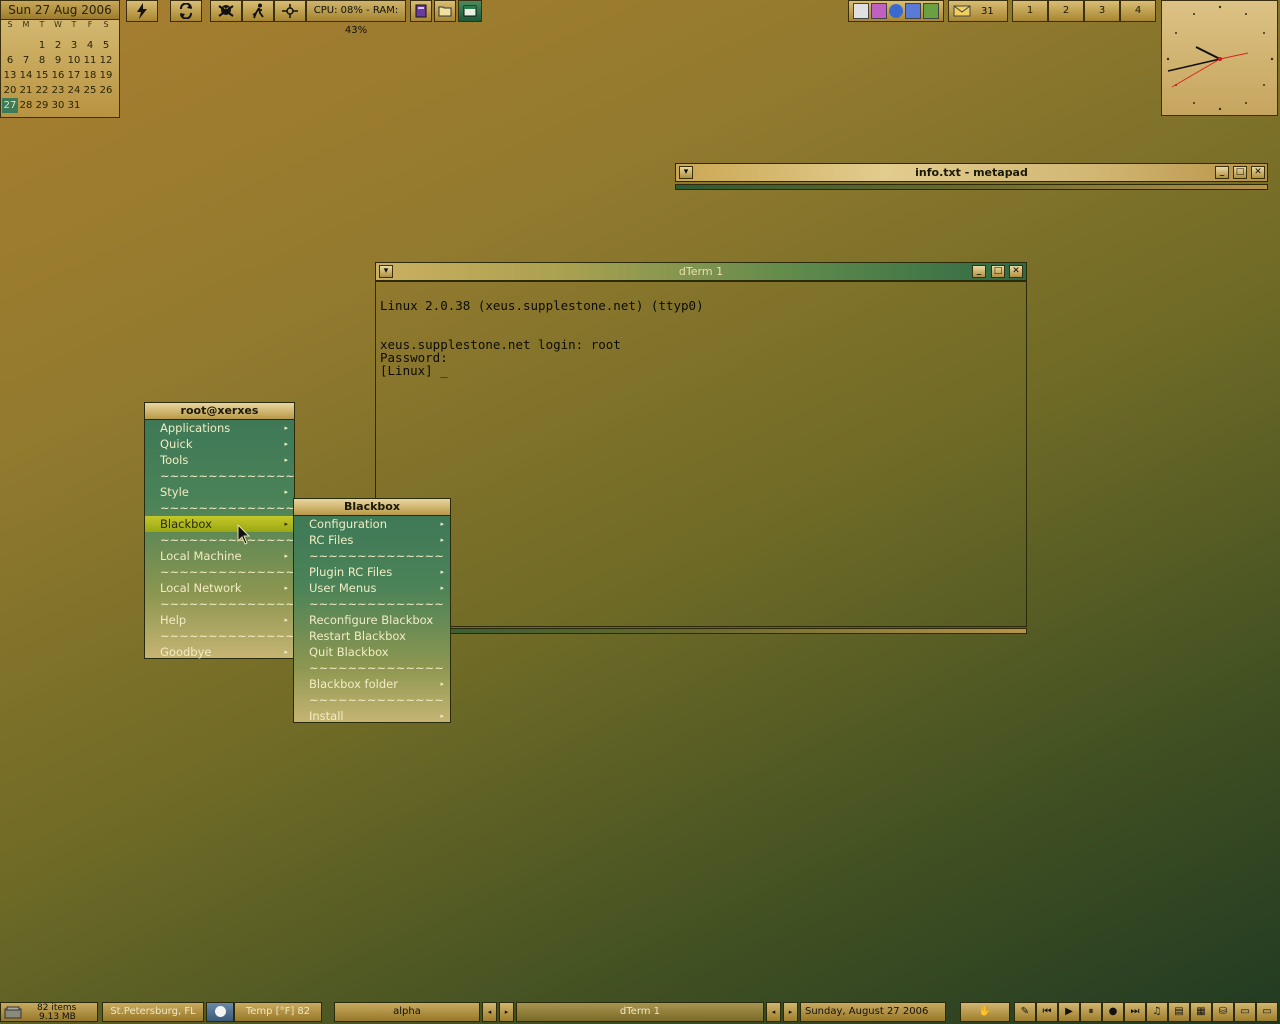 Image resolution: width=1280 pixels, height=1024 pixels. I want to click on grid-icon: ▦, so click(1201, 1012).